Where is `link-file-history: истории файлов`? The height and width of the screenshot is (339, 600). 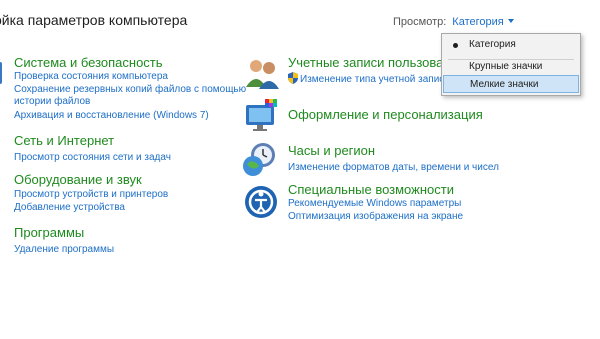 link-file-history: истории файлов is located at coordinates (52, 101).